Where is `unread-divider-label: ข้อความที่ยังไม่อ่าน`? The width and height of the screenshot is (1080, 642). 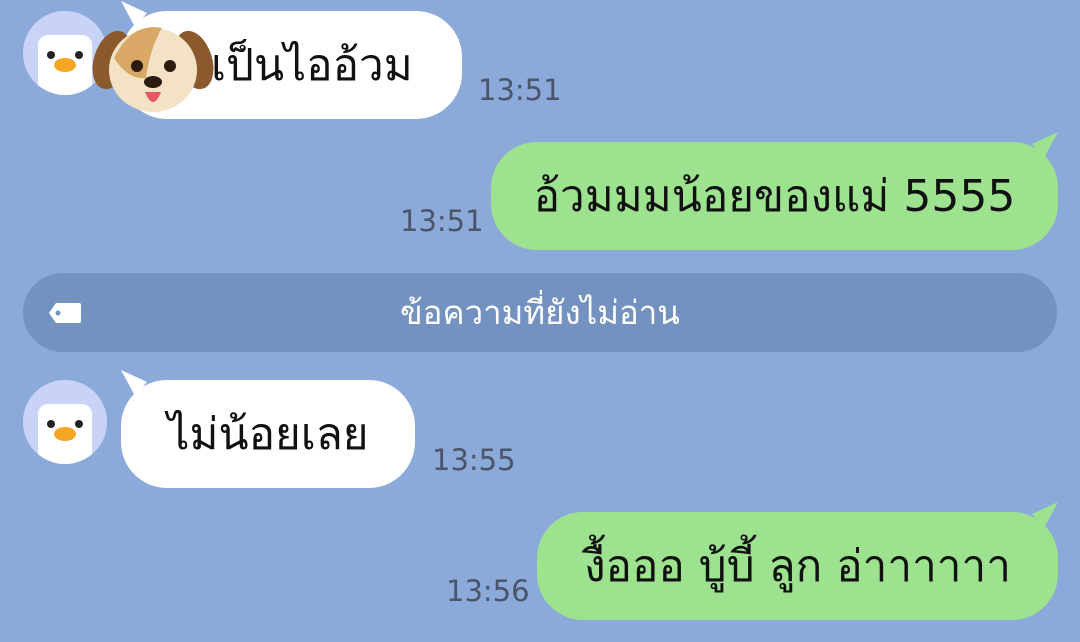 unread-divider-label: ข้อความที่ยังไม่อ่าน is located at coordinates (540, 312).